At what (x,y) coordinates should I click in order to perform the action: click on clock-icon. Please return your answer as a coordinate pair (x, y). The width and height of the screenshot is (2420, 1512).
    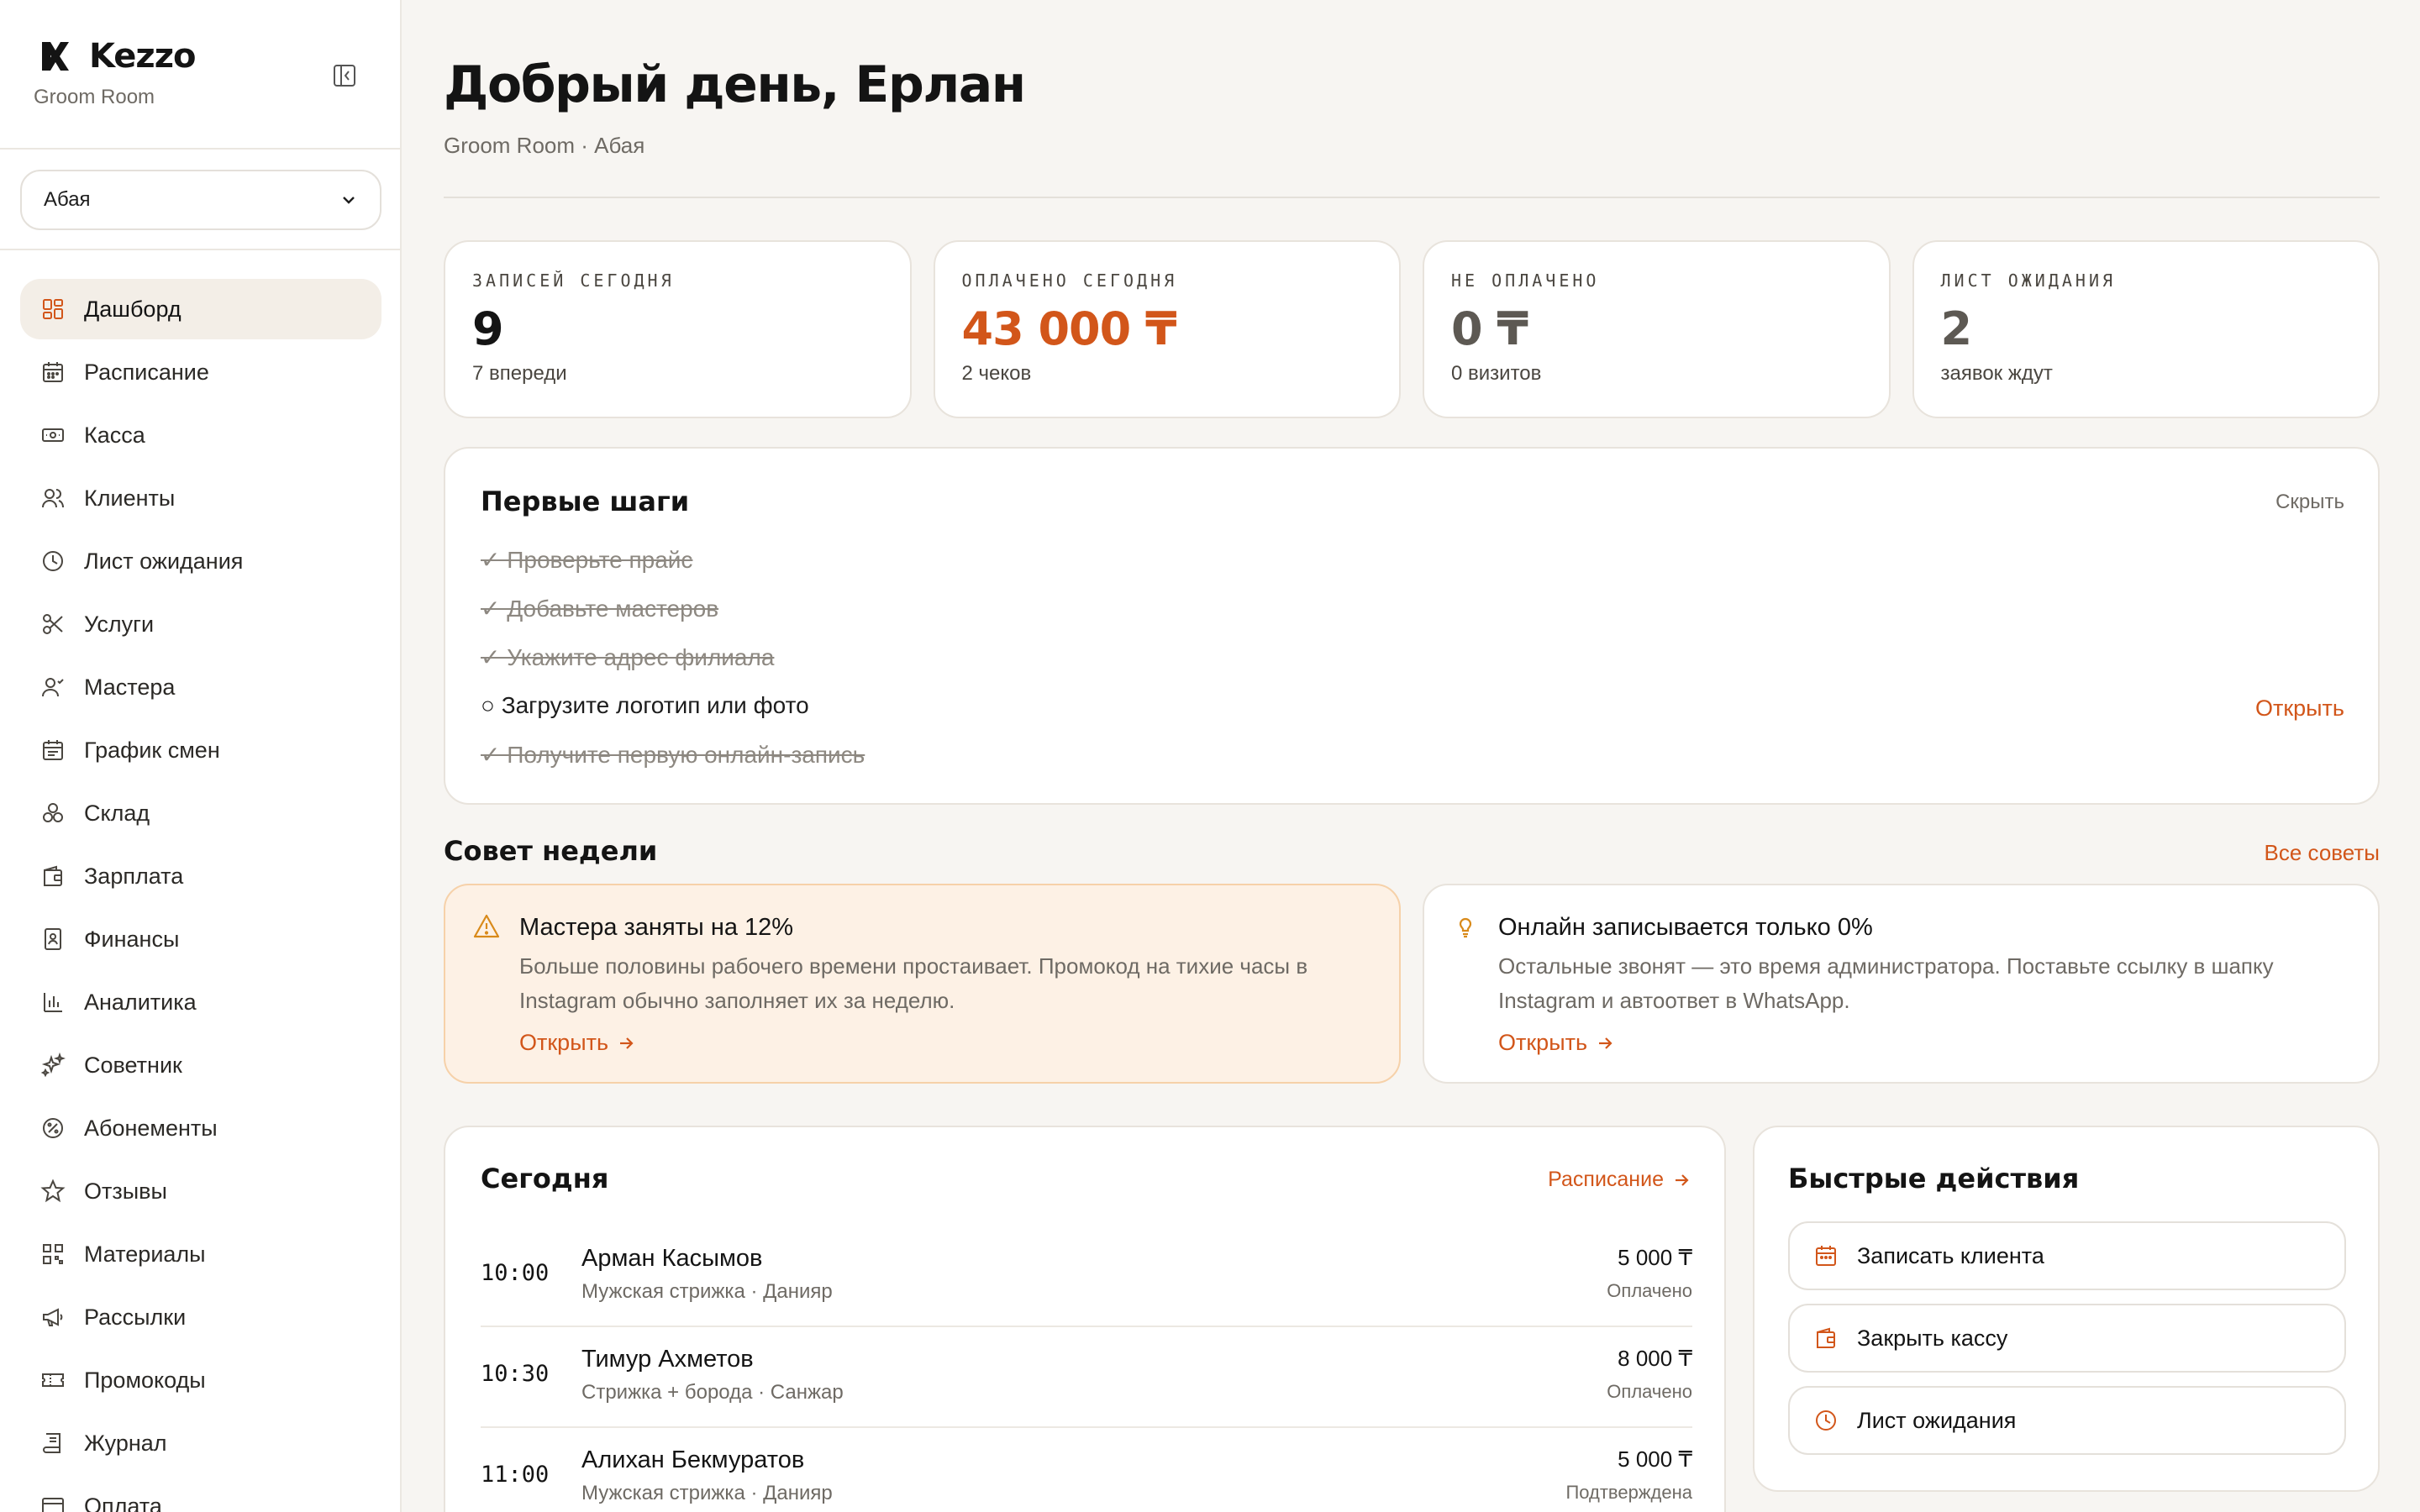
    Looking at the image, I should click on (1826, 1420).